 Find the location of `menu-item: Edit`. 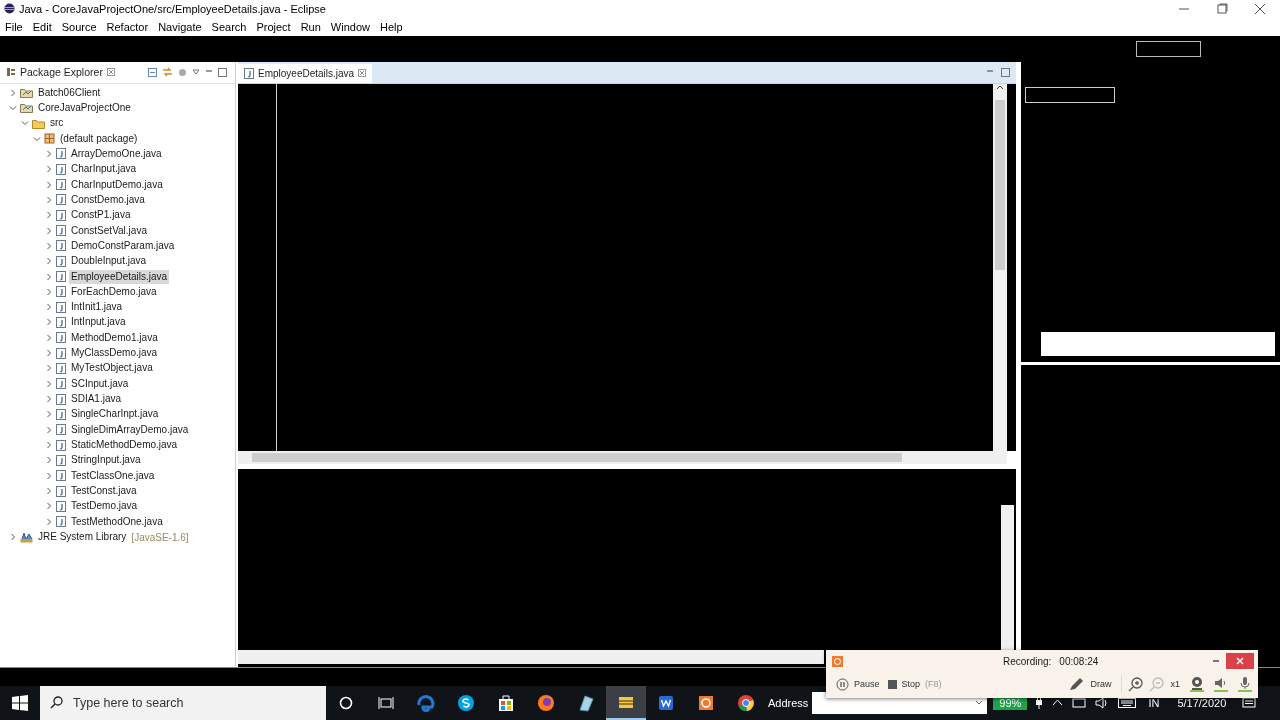

menu-item: Edit is located at coordinates (42, 26).